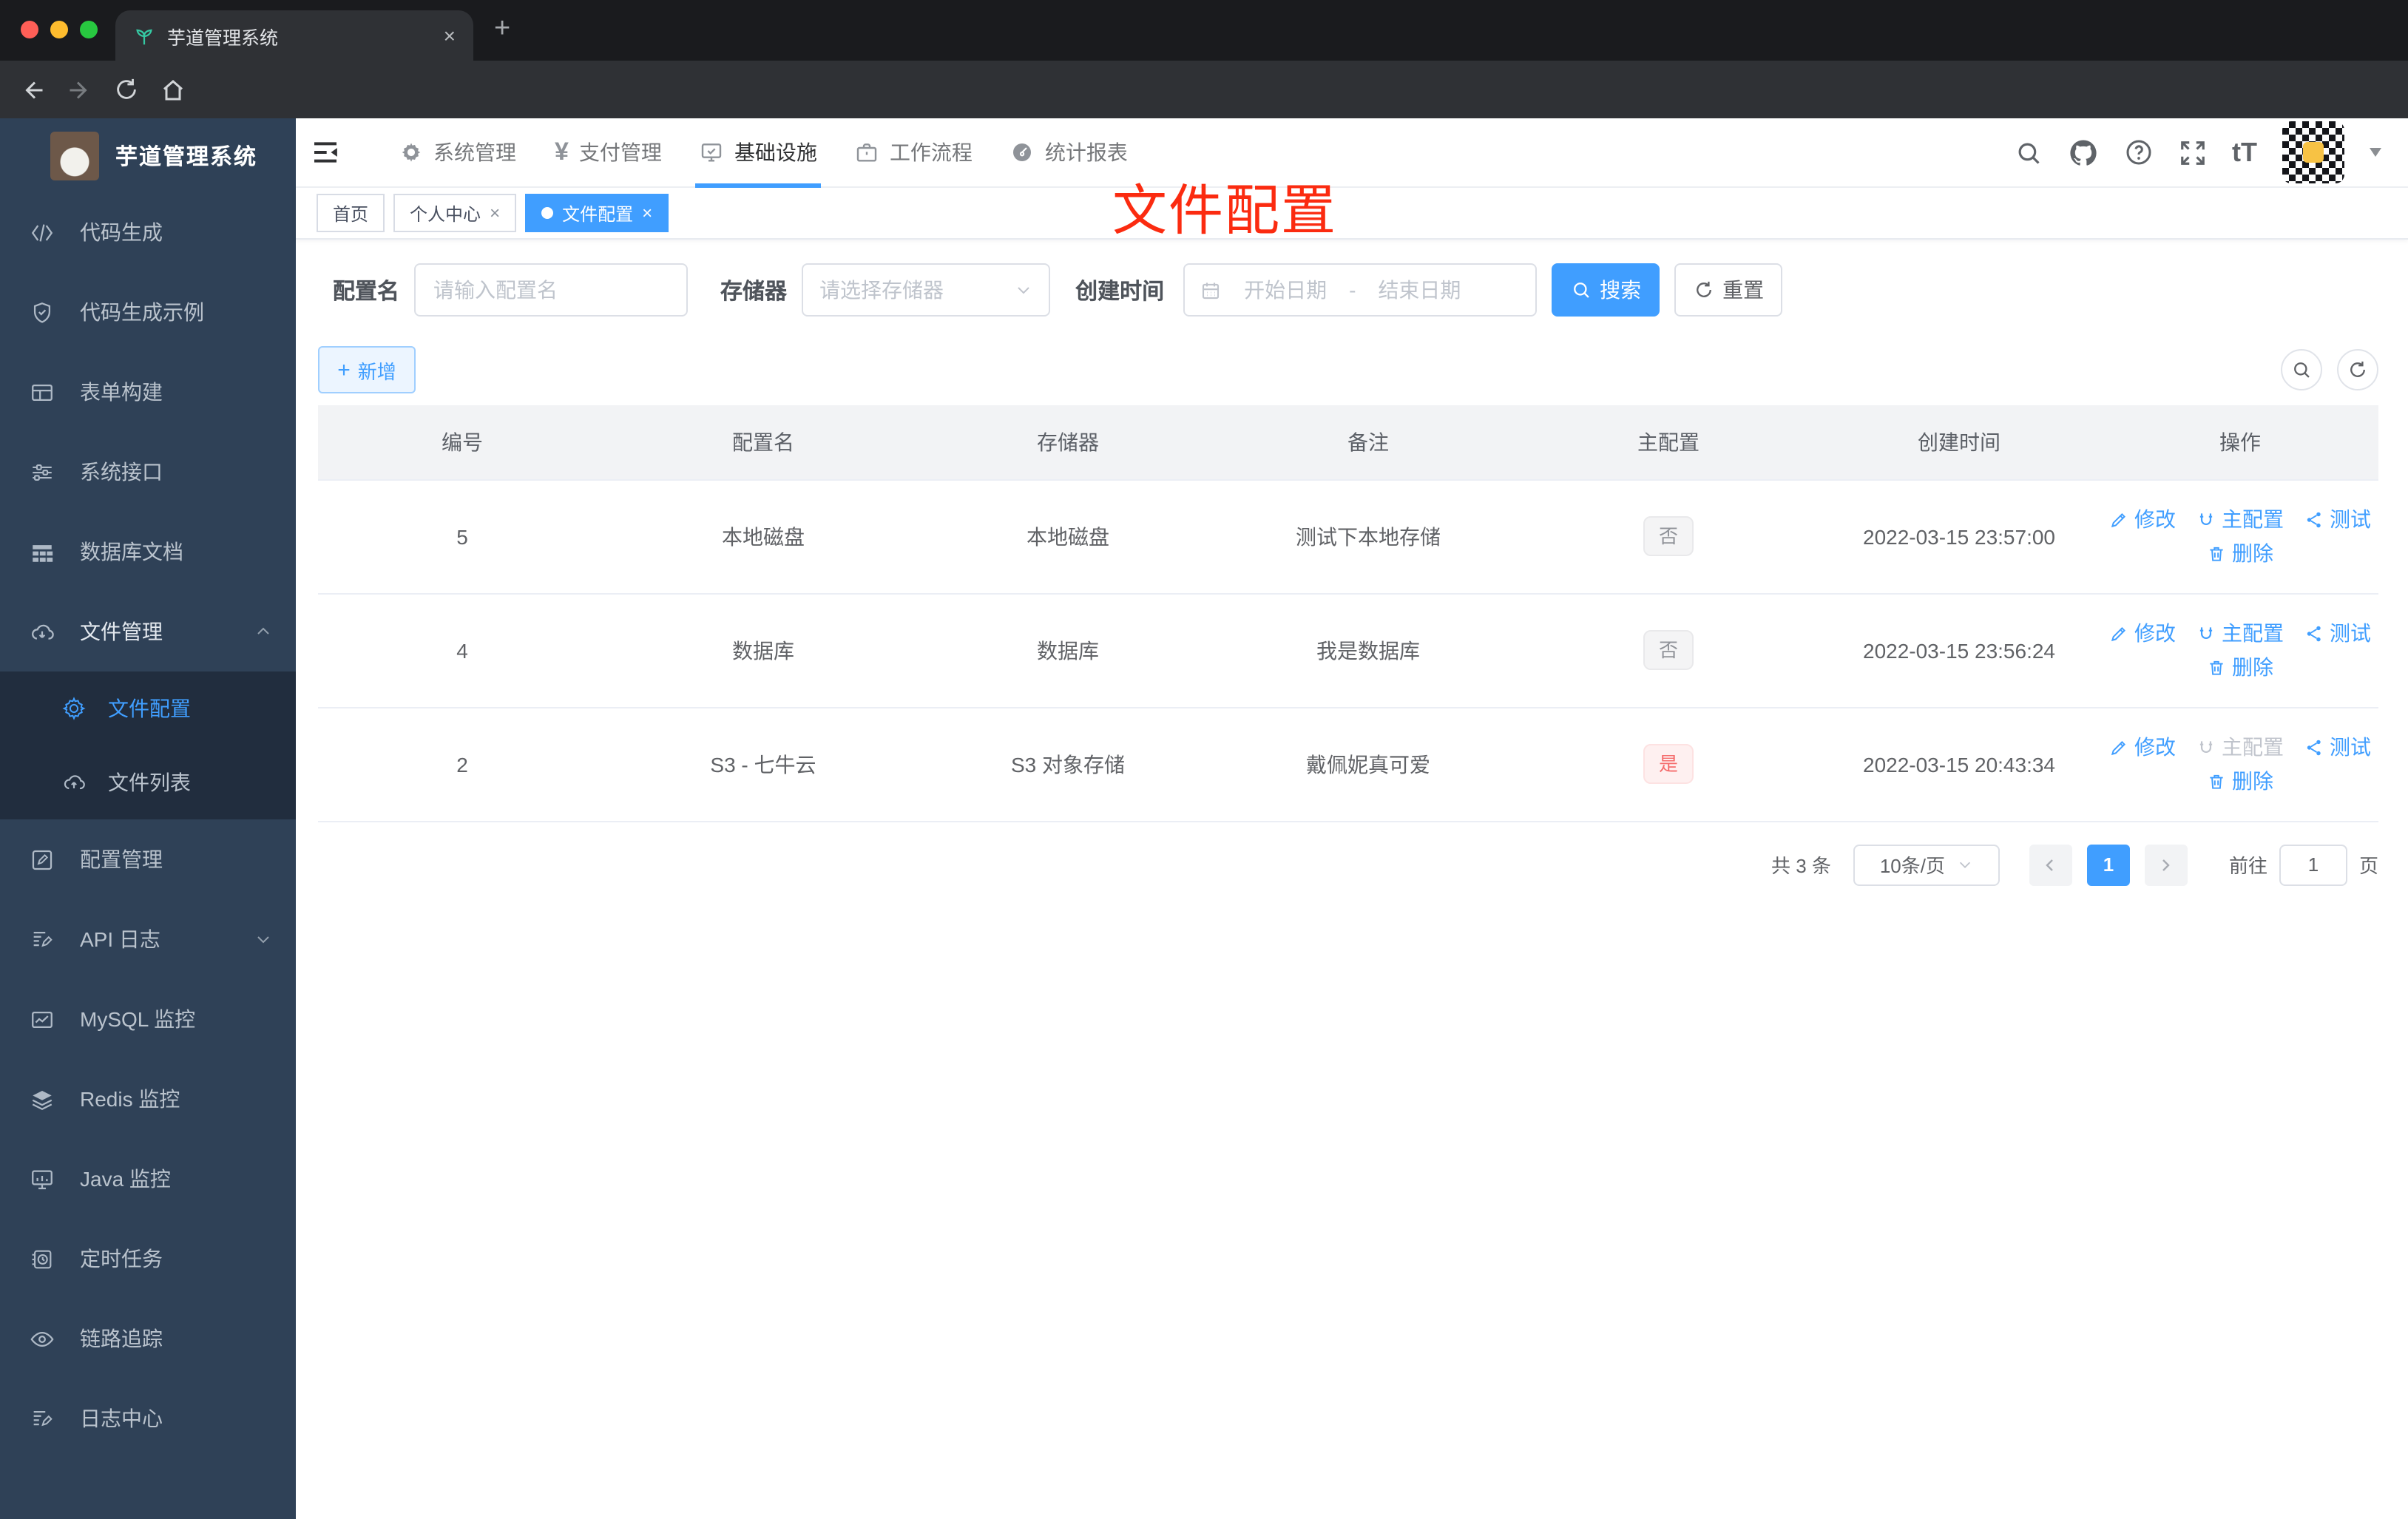  I want to click on code-icon, so click(42, 232).